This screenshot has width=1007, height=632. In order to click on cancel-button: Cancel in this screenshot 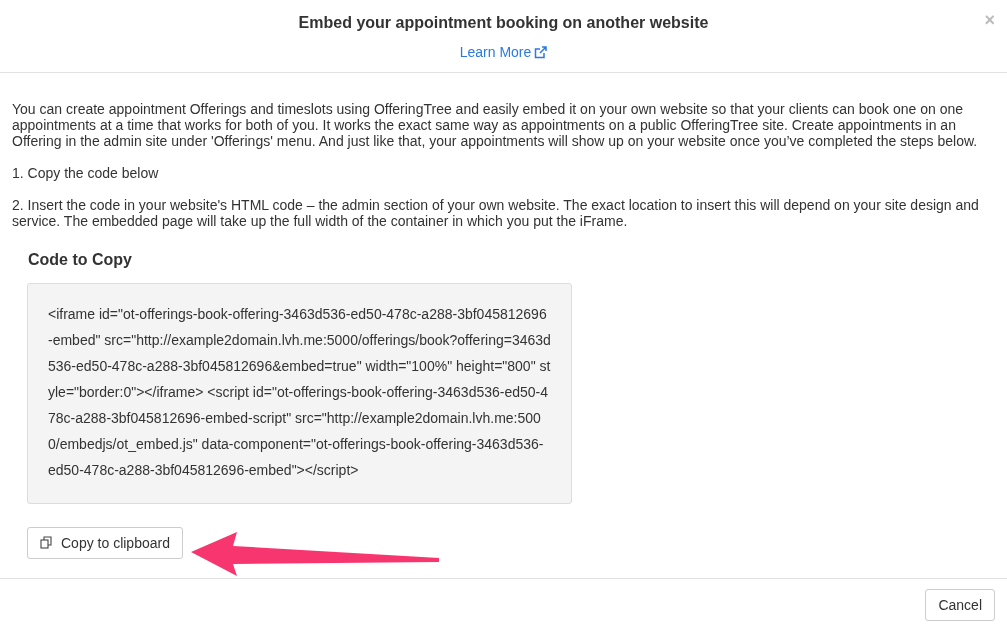, I will do `click(960, 605)`.